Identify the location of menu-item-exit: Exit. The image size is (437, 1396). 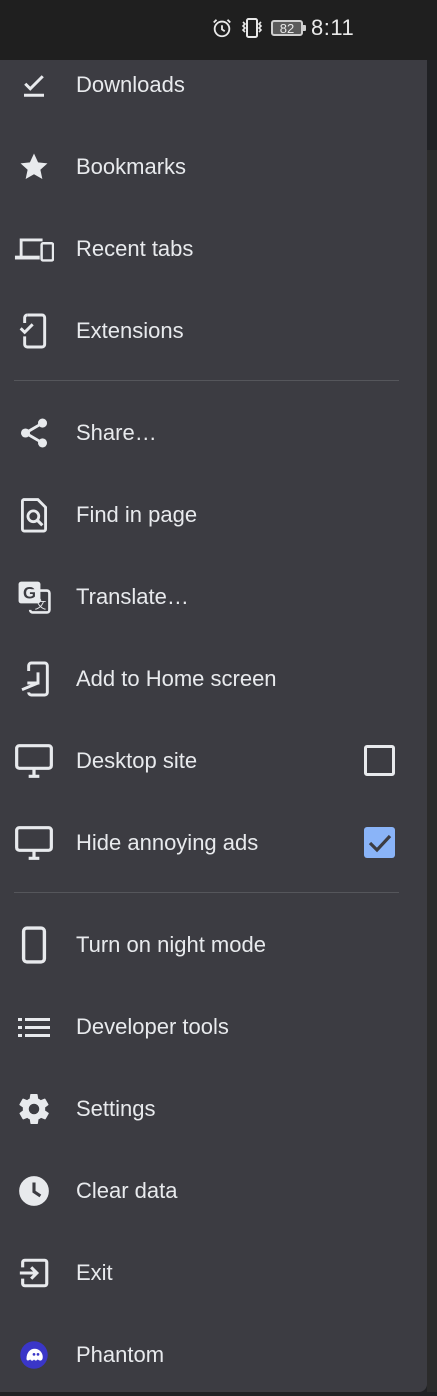
(213, 1273).